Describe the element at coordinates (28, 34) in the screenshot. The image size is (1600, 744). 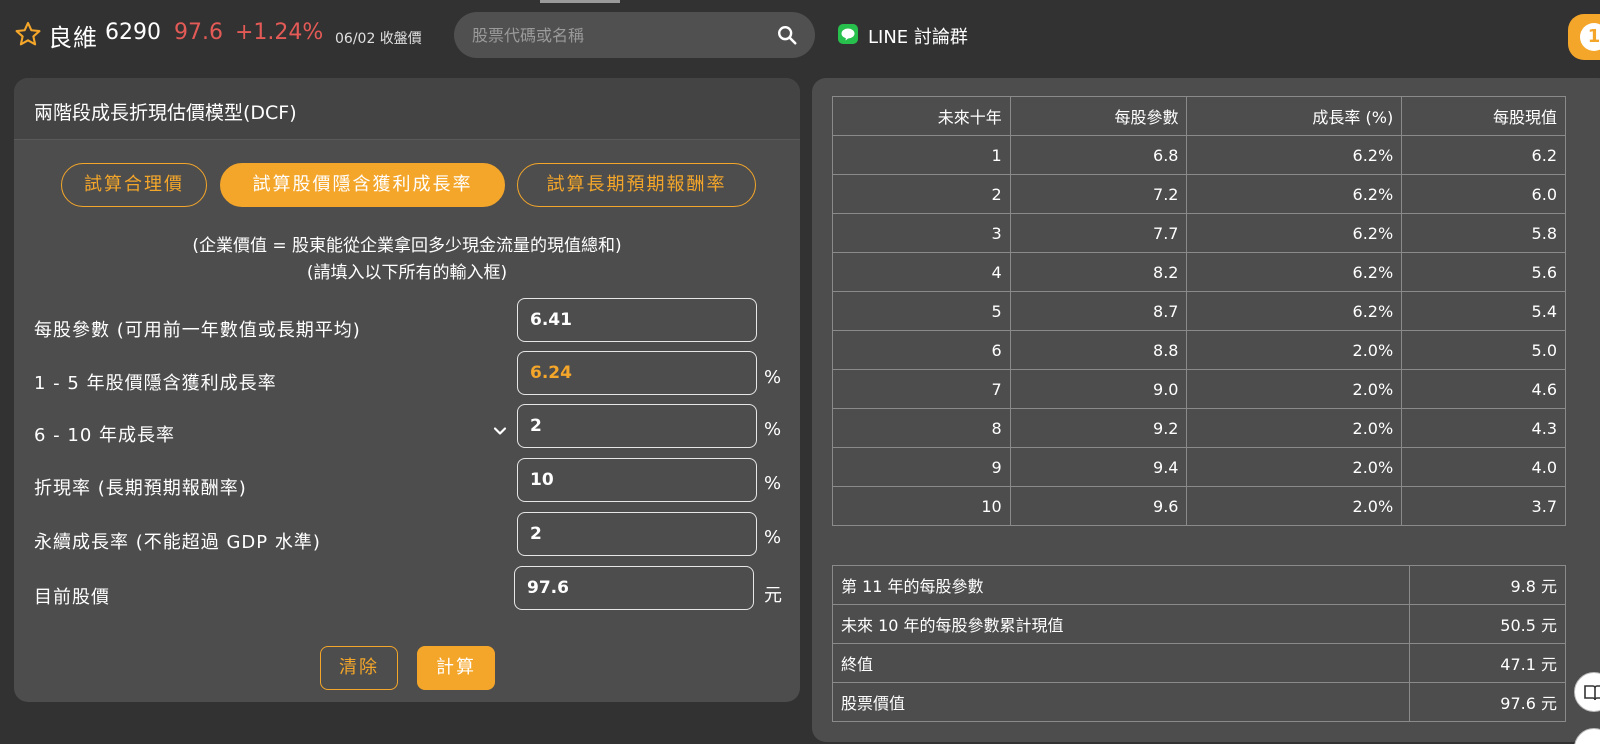
I see `star-icon` at that location.